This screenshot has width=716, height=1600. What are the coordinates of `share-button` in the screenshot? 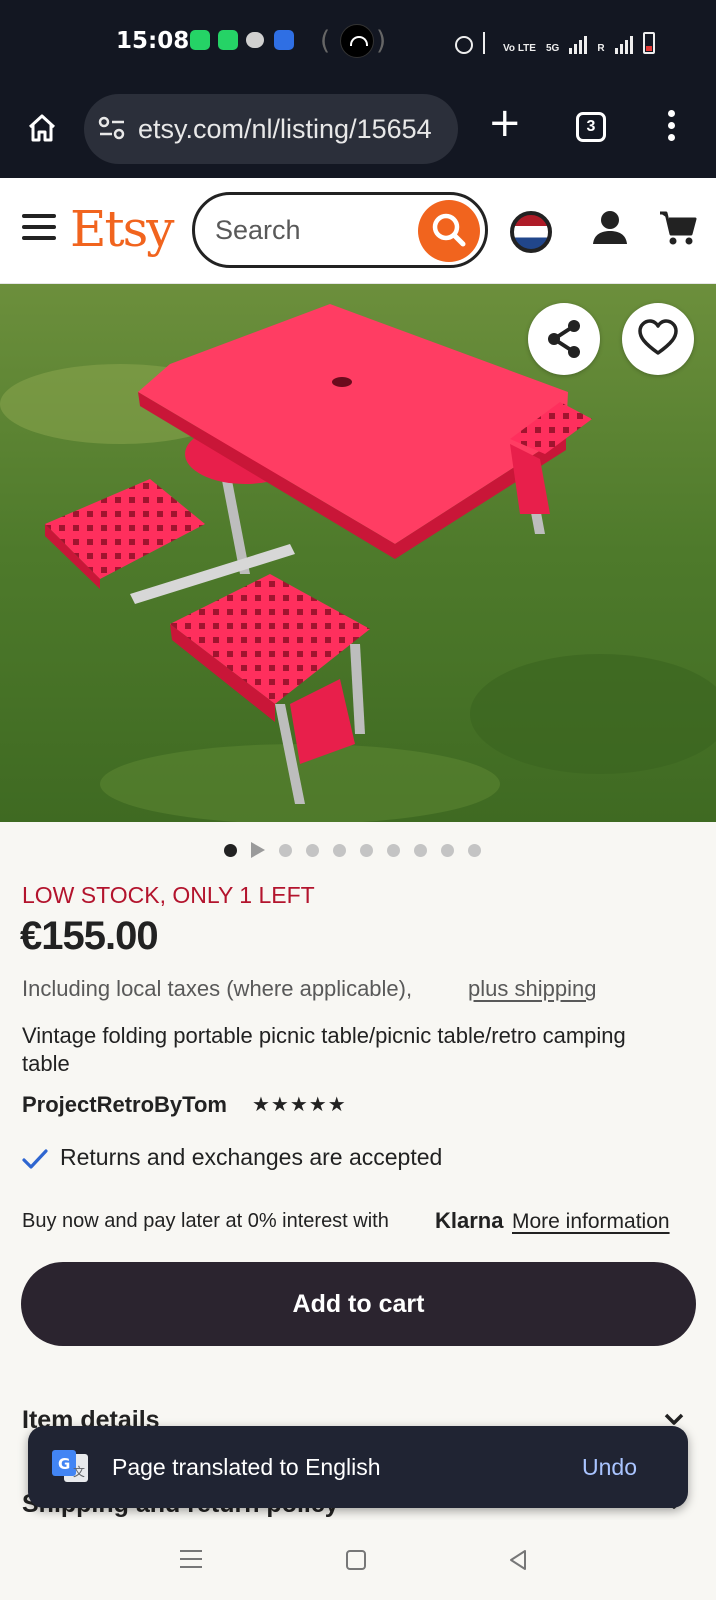 It's located at (564, 339).